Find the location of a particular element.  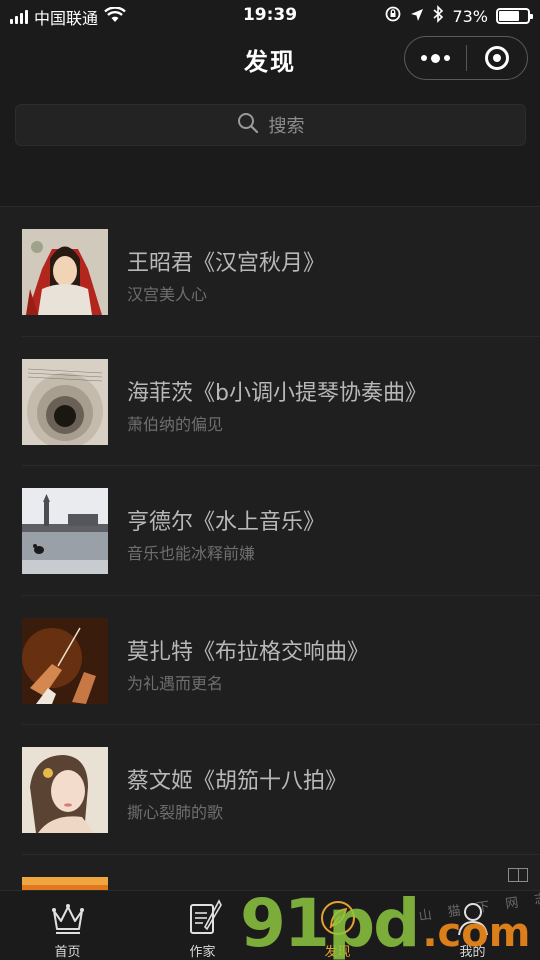

tab-writers: 作家 is located at coordinates (202, 925).